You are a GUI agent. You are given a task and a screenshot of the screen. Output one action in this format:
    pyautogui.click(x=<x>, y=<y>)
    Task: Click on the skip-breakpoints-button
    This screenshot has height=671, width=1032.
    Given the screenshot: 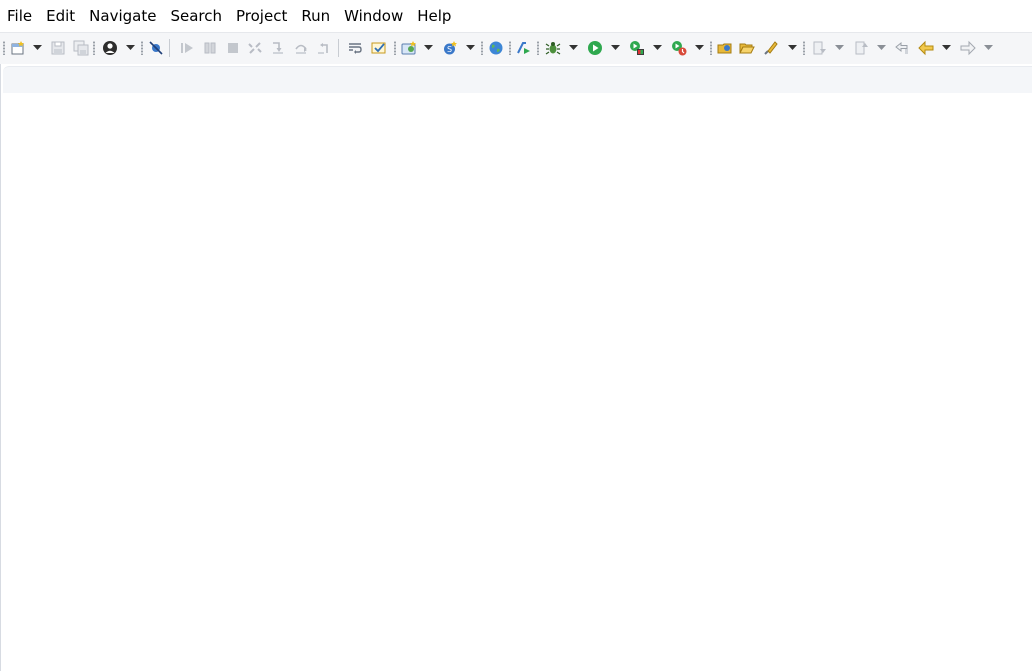 What is the action you would take?
    pyautogui.click(x=156, y=48)
    